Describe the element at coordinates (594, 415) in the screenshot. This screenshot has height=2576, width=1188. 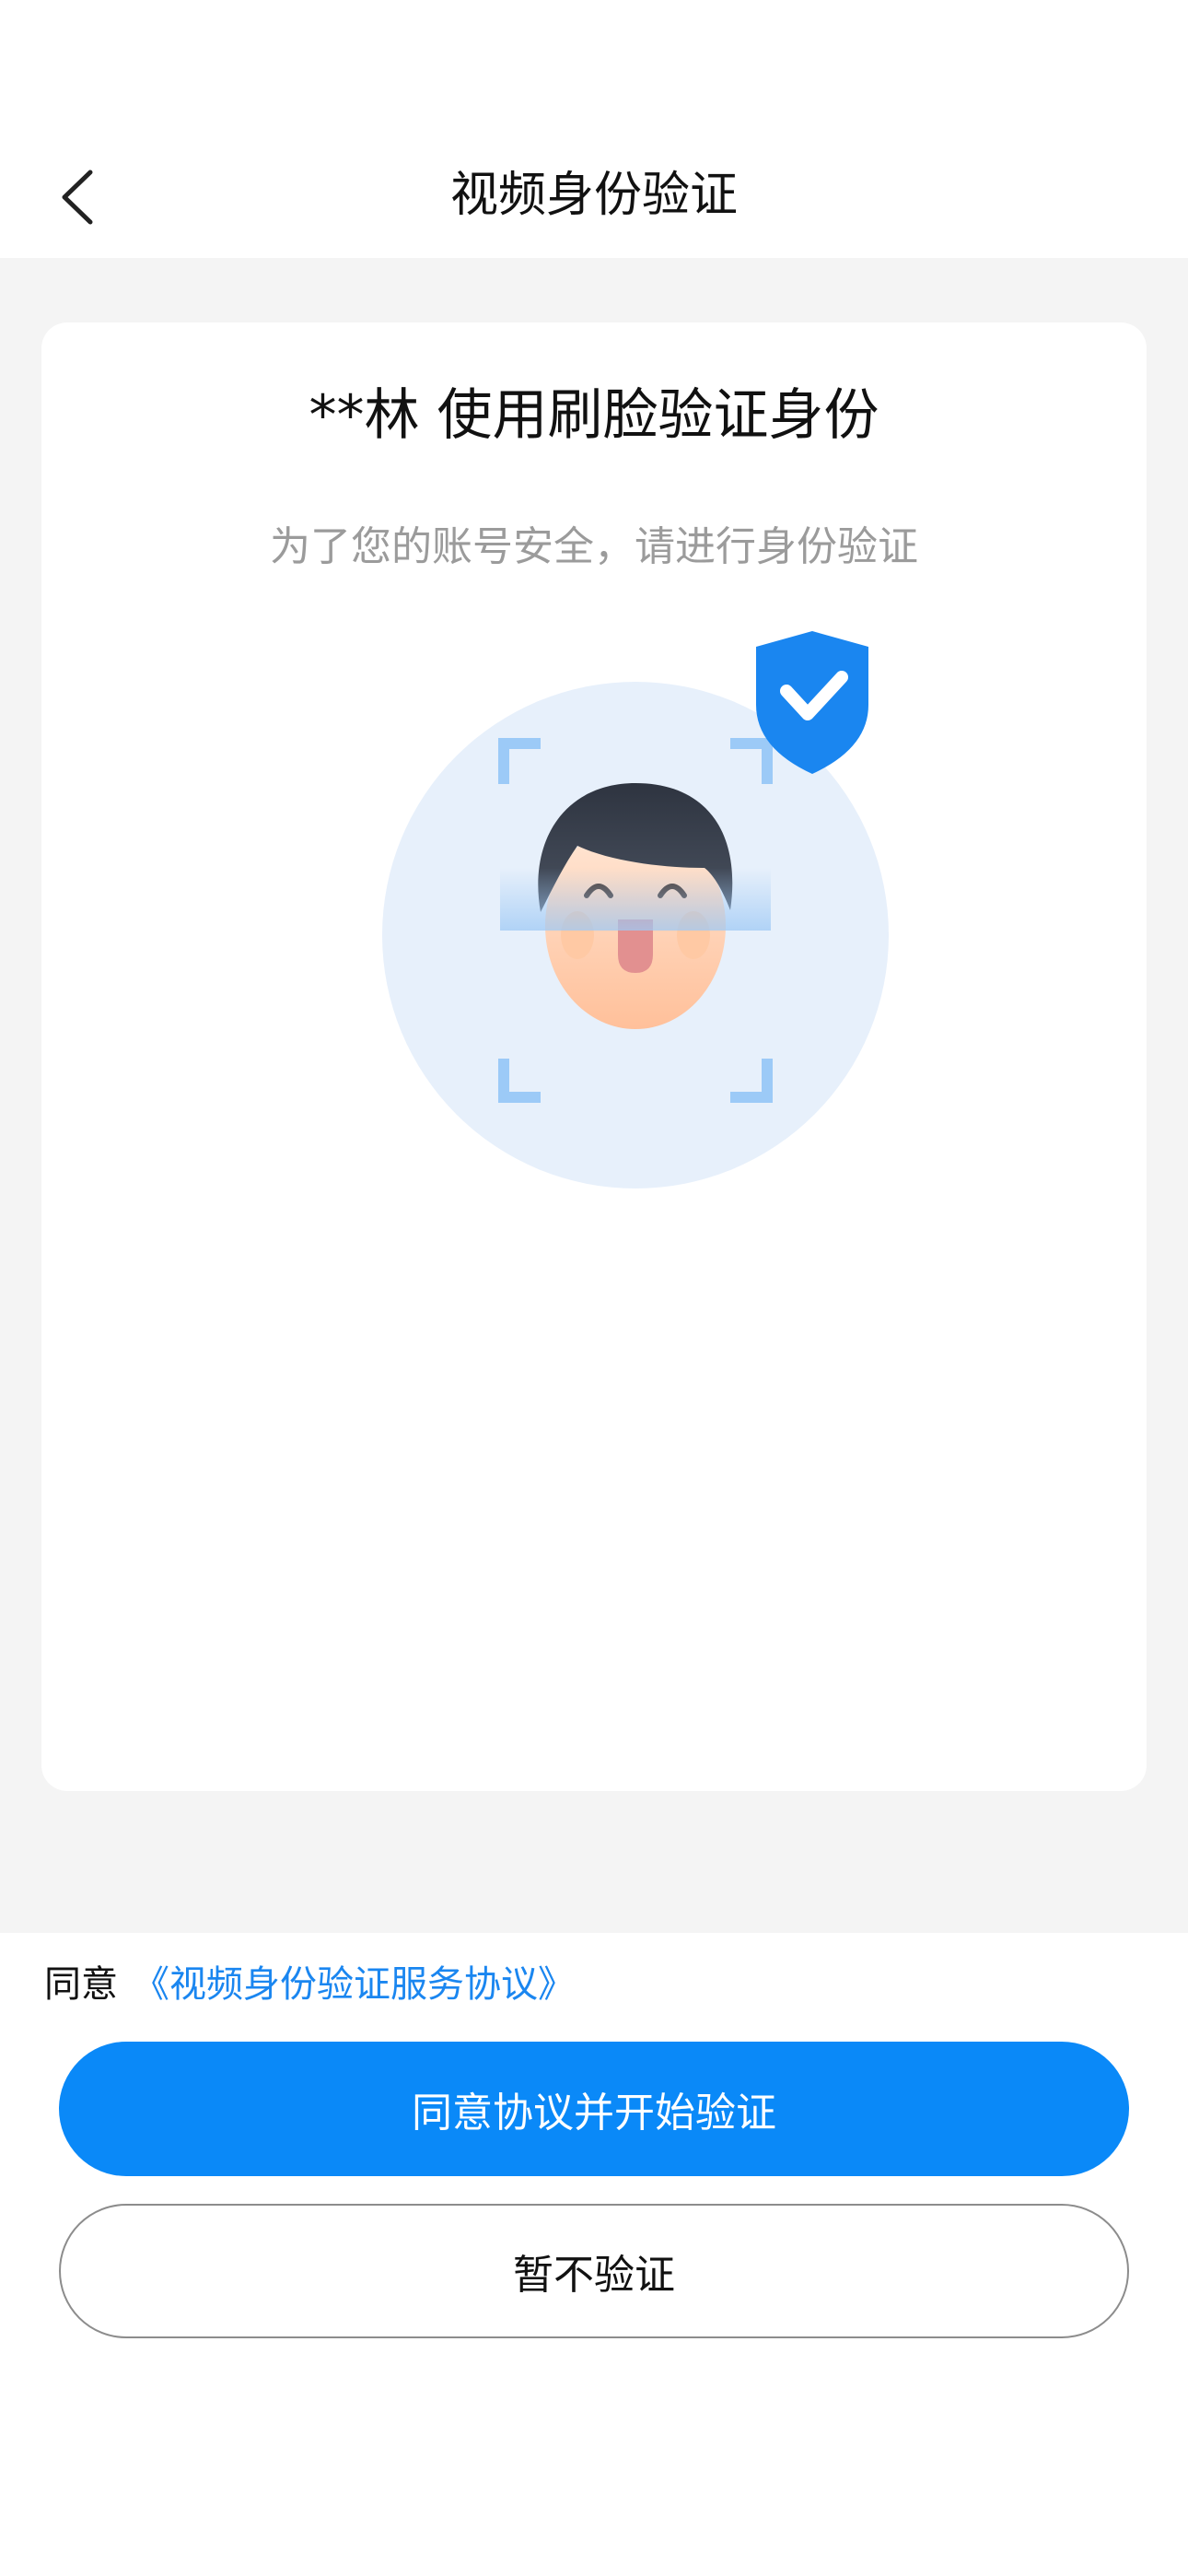
I see `card-title: **林 使用刷脸验证身份` at that location.